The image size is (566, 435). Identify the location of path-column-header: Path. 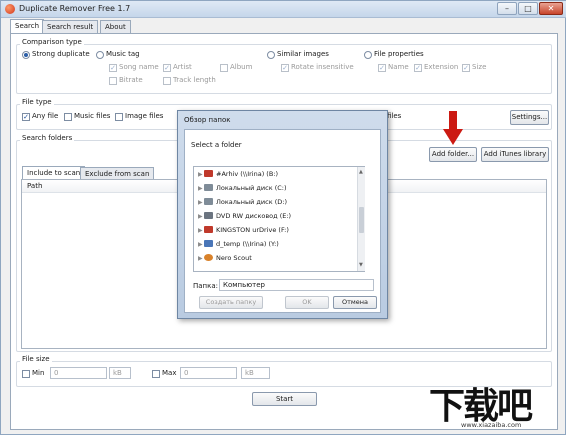
(34, 186).